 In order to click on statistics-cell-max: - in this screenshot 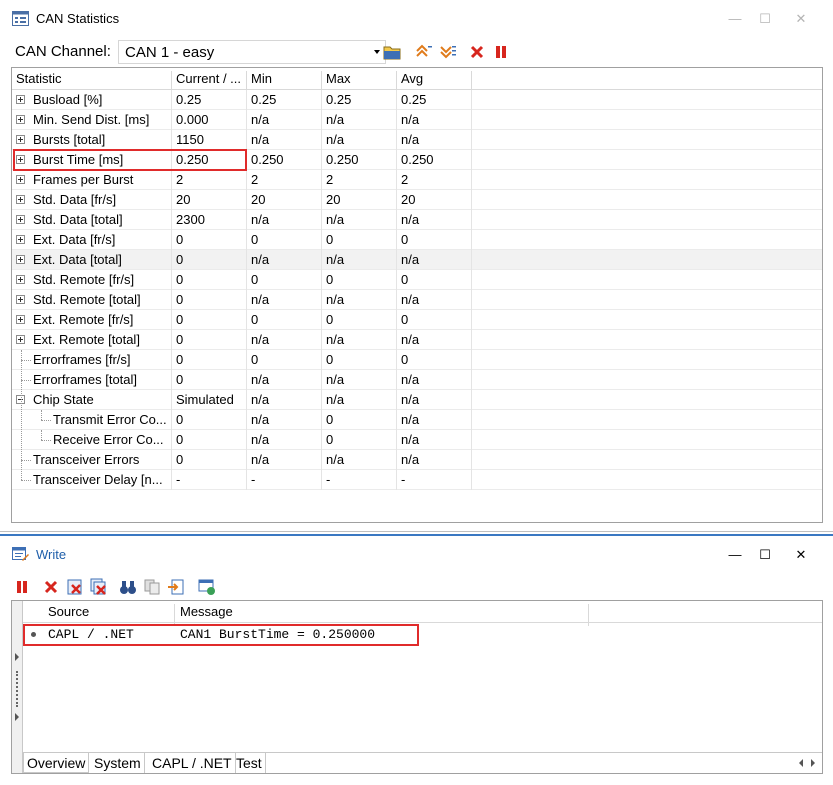, I will do `click(328, 479)`.